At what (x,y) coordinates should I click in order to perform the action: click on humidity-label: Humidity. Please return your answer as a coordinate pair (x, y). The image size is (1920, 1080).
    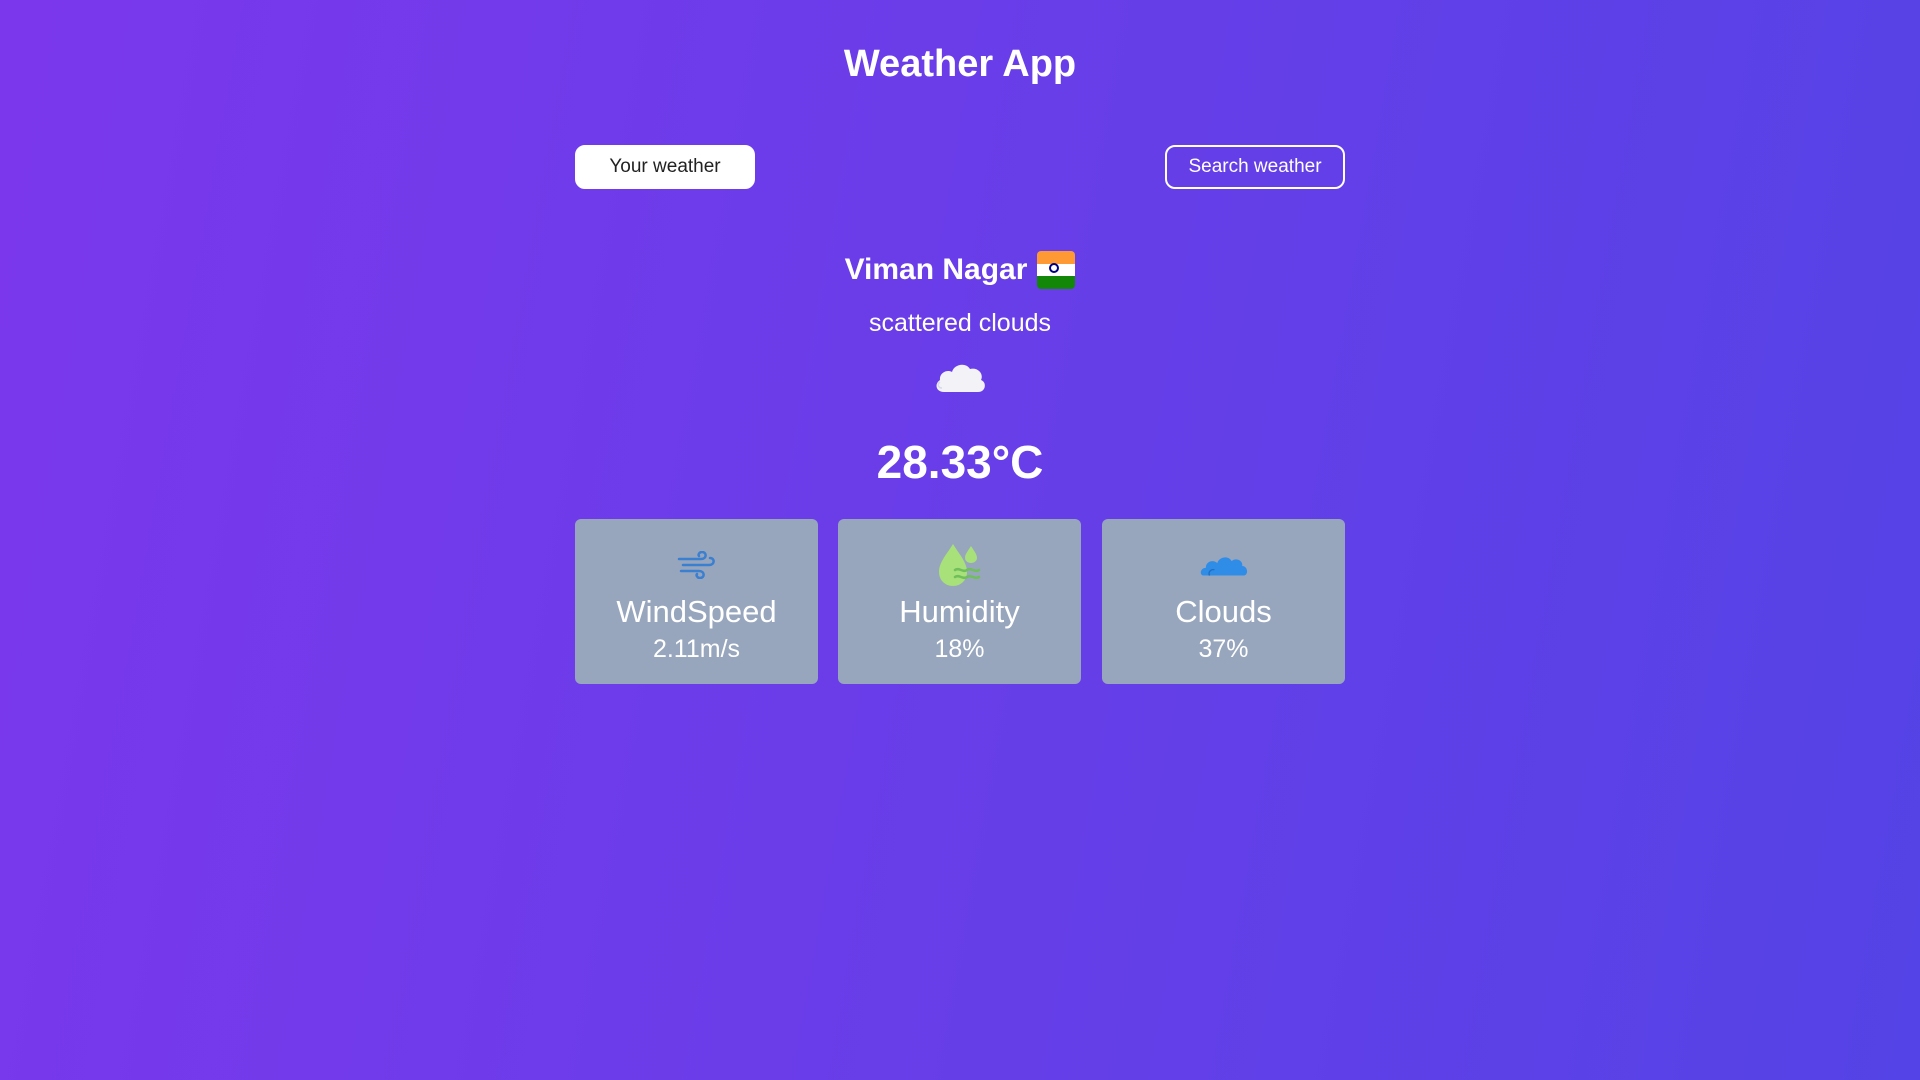
    Looking at the image, I should click on (959, 611).